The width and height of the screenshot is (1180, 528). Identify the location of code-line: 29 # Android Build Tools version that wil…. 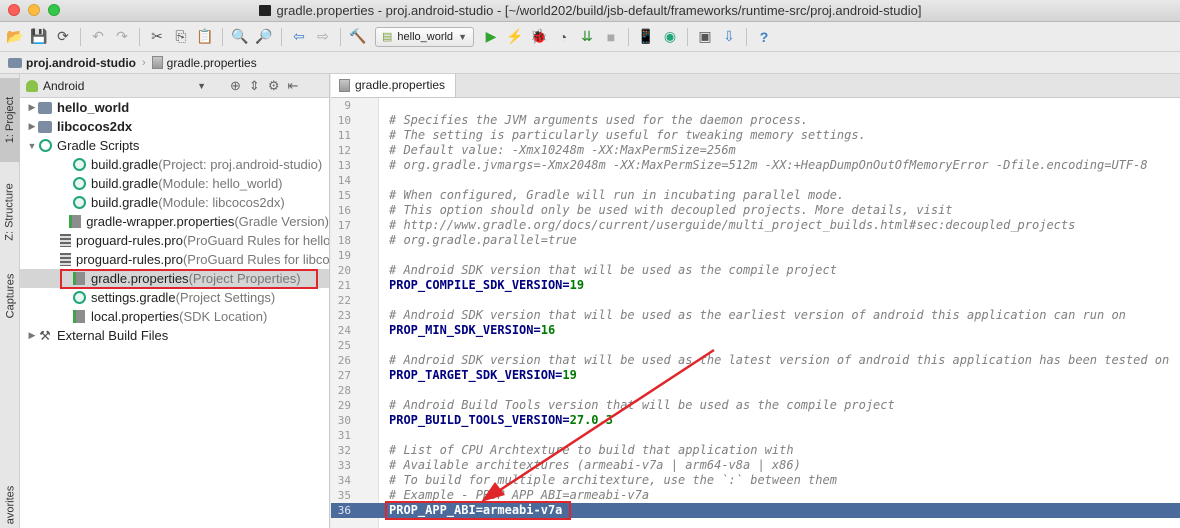
(755, 405).